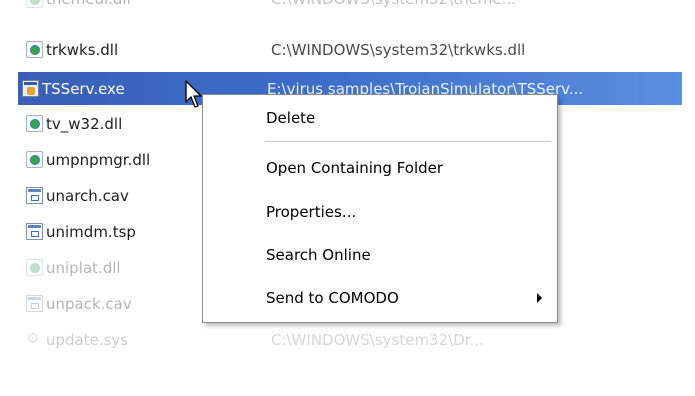 The width and height of the screenshot is (695, 396). I want to click on menu-item-send-to-comodo: Send to COMODO, so click(380, 298).